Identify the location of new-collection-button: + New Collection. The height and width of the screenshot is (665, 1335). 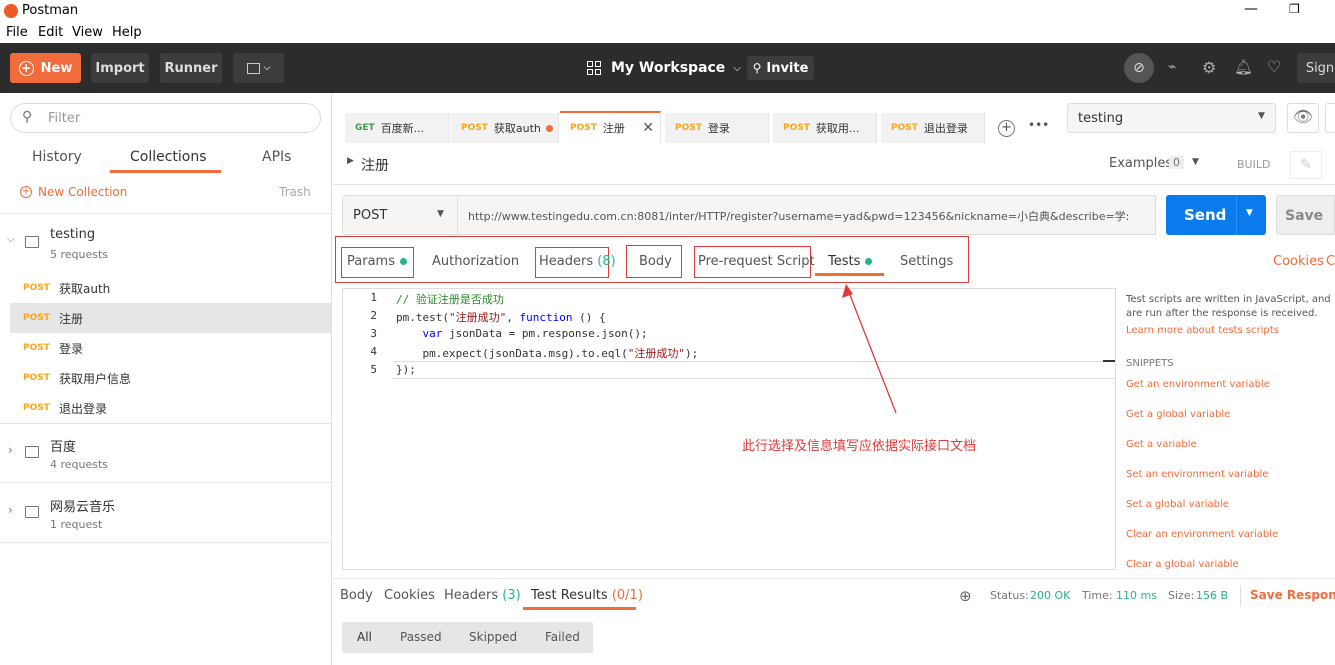
(73, 192).